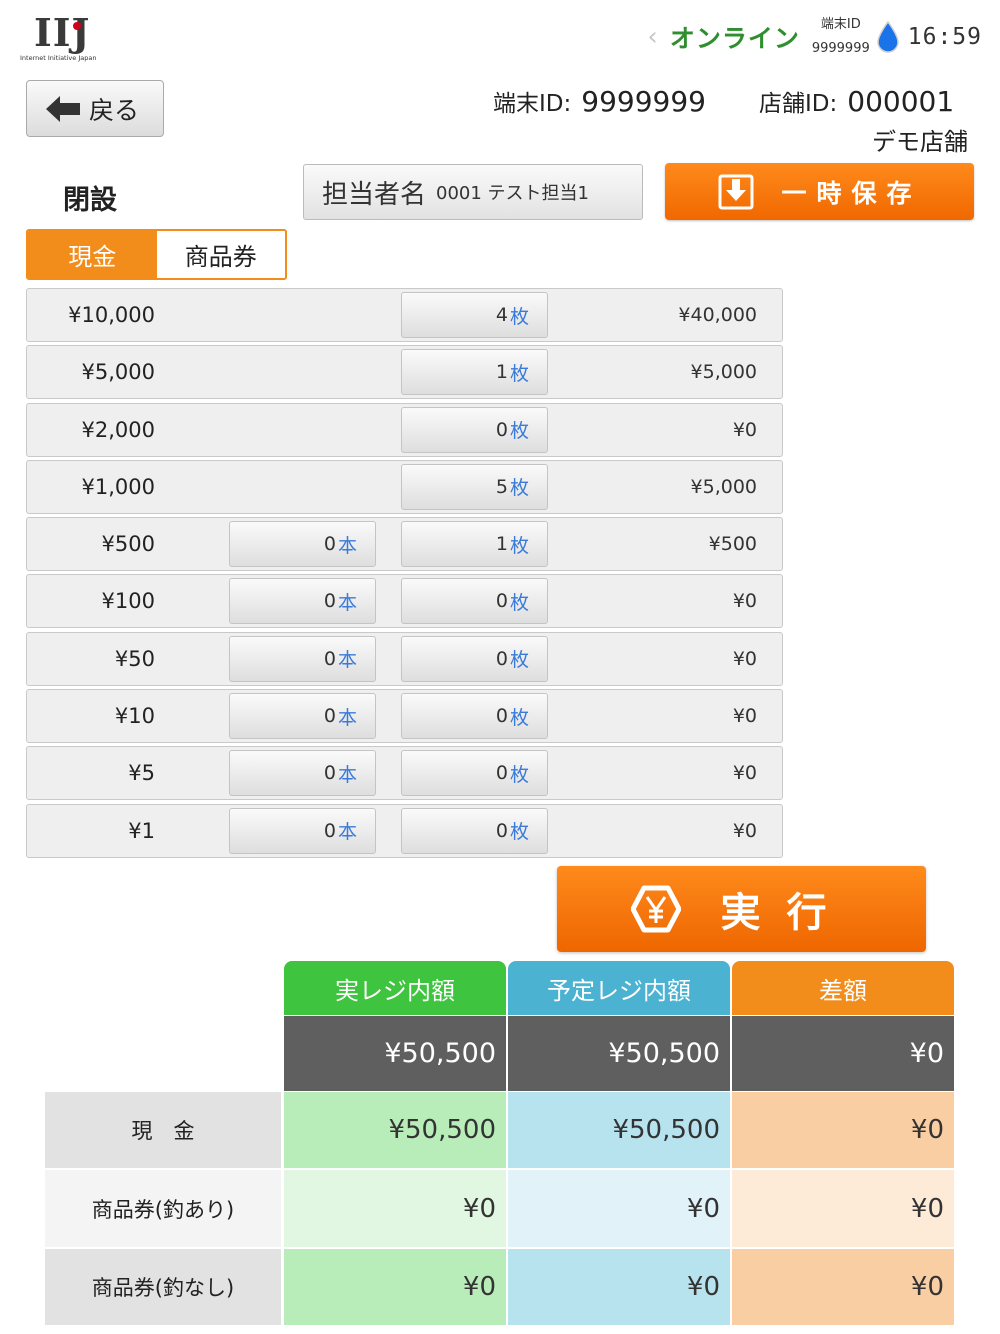 The height and width of the screenshot is (1334, 1000). I want to click on denomination-label: ¥5, so click(141, 773).